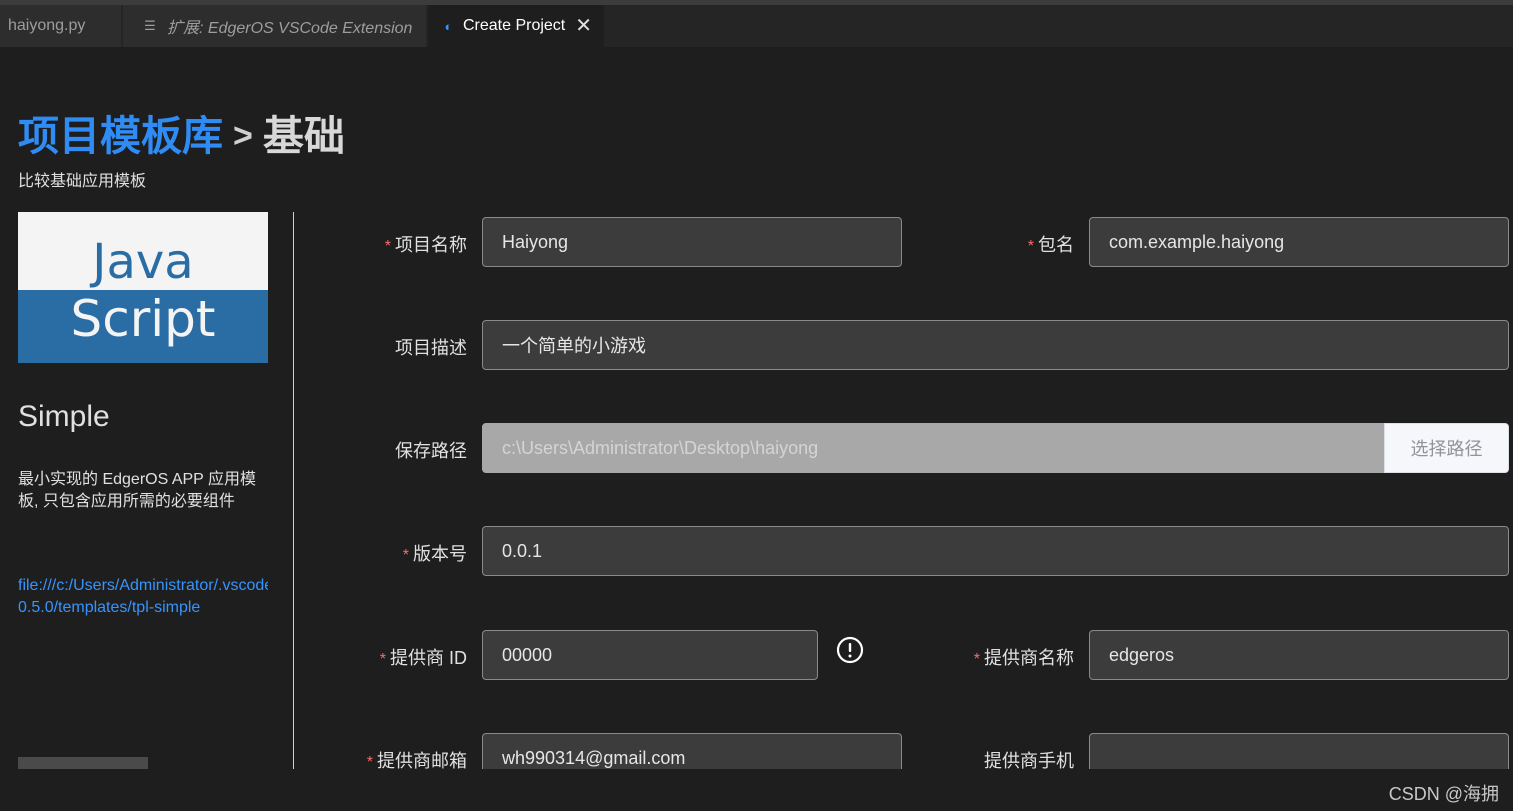 This screenshot has width=1513, height=811. I want to click on page-title: 项目模板库 > 基础, so click(181, 132).